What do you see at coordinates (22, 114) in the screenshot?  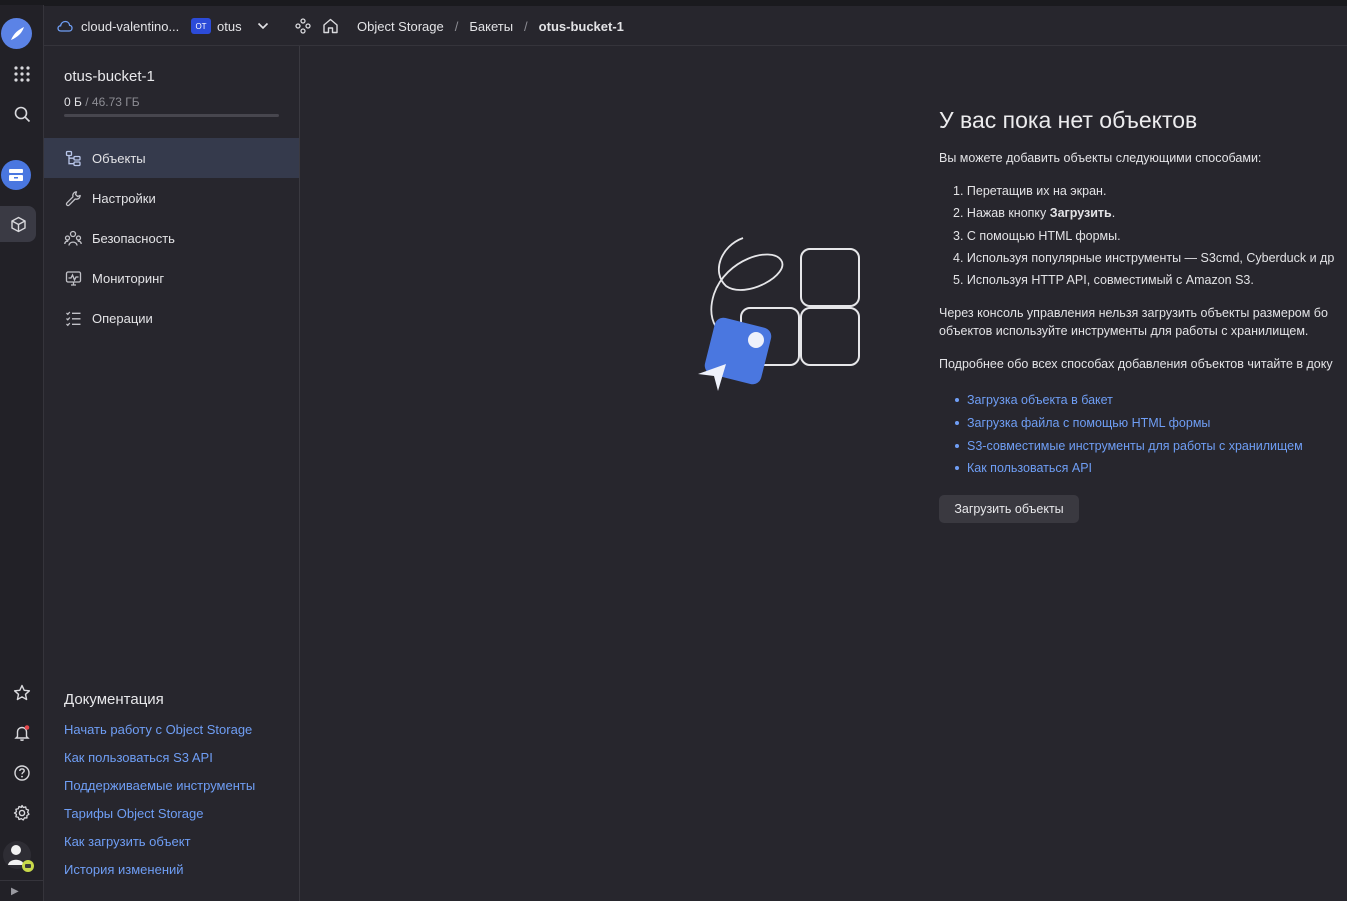 I see `search-icon` at bounding box center [22, 114].